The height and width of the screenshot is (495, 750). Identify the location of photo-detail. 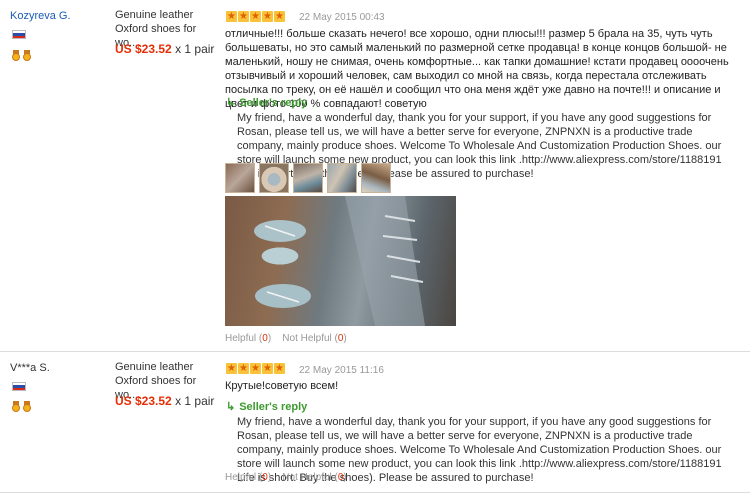
(339, 261).